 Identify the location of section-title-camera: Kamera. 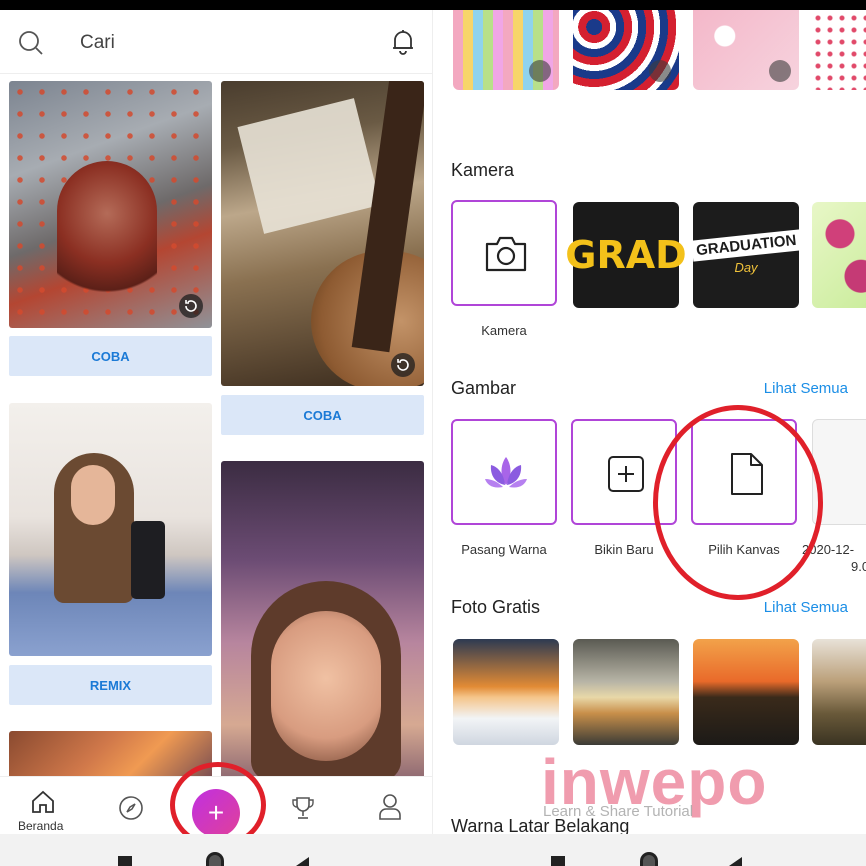
(483, 170).